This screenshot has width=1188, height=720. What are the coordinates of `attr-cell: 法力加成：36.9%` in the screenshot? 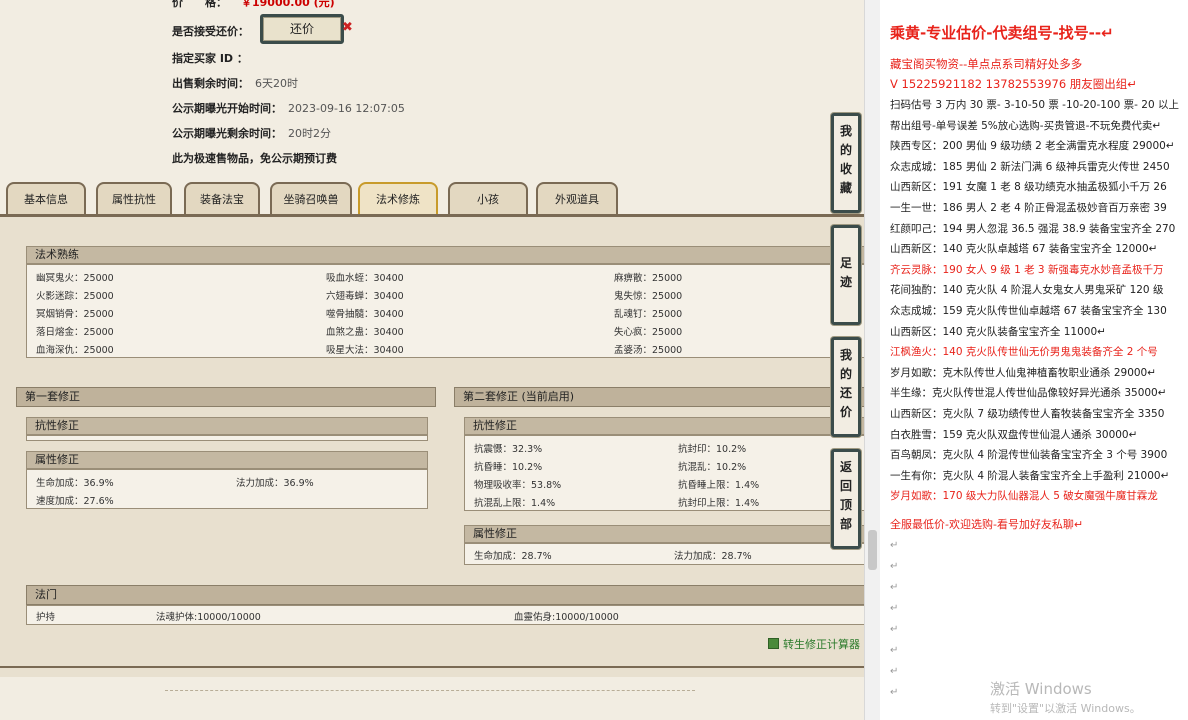 It's located at (275, 483).